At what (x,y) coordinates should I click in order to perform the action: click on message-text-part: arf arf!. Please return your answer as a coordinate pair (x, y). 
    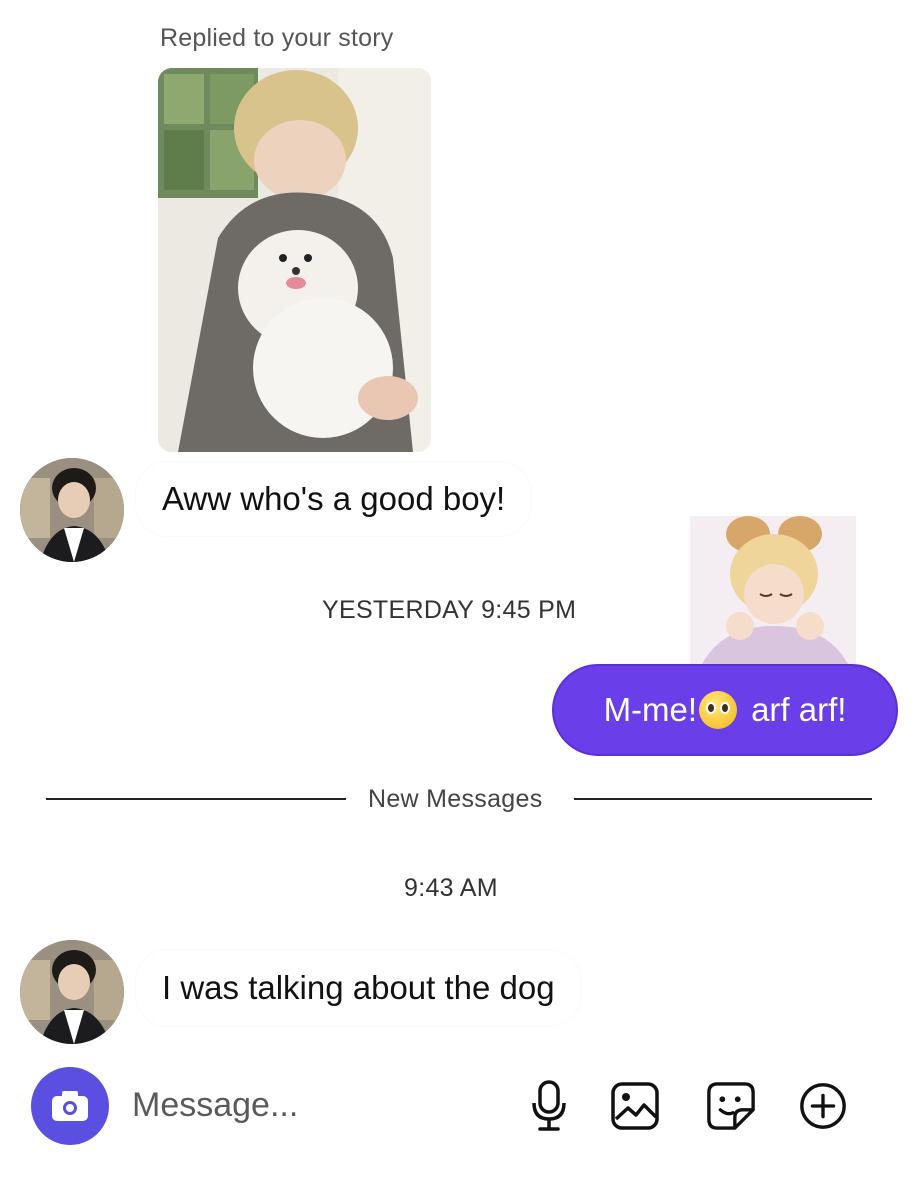
    Looking at the image, I should click on (799, 709).